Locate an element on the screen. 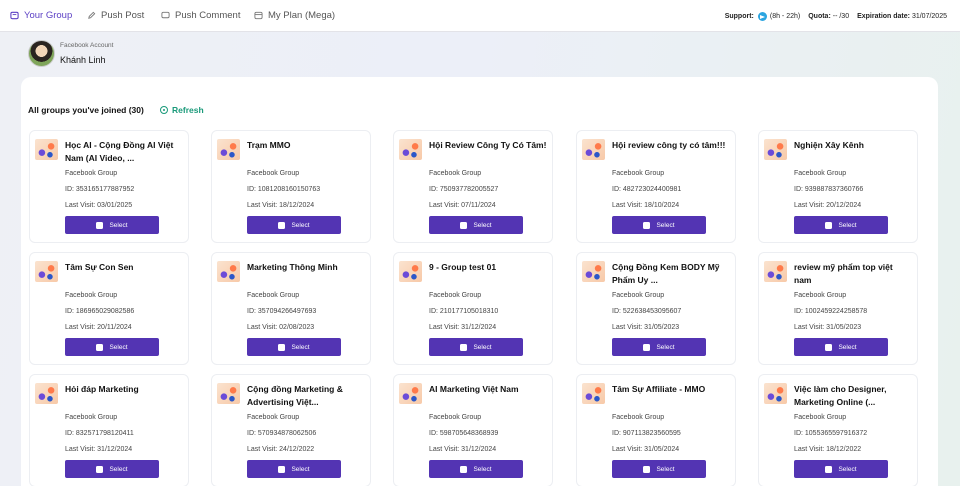 The height and width of the screenshot is (486, 960). group-name: AI Marketing Việt Nam is located at coordinates (474, 389).